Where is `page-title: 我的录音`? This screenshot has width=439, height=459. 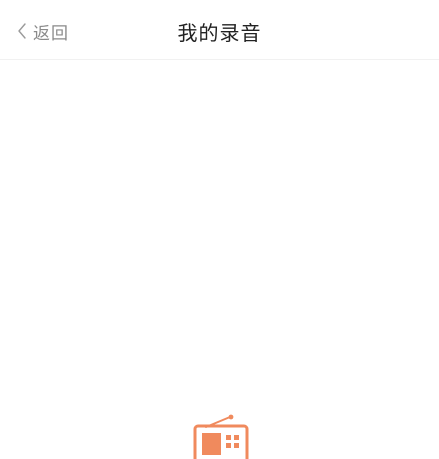
page-title: 我的录音 is located at coordinates (219, 33).